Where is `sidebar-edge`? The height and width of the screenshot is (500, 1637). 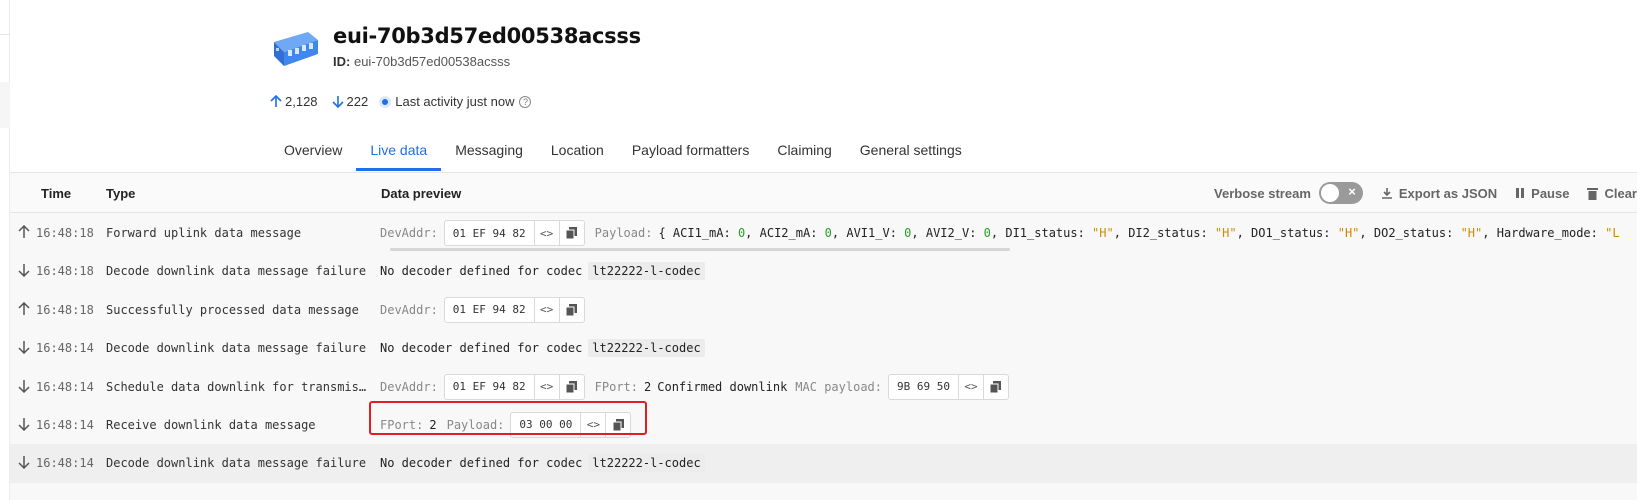 sidebar-edge is located at coordinates (5, 250).